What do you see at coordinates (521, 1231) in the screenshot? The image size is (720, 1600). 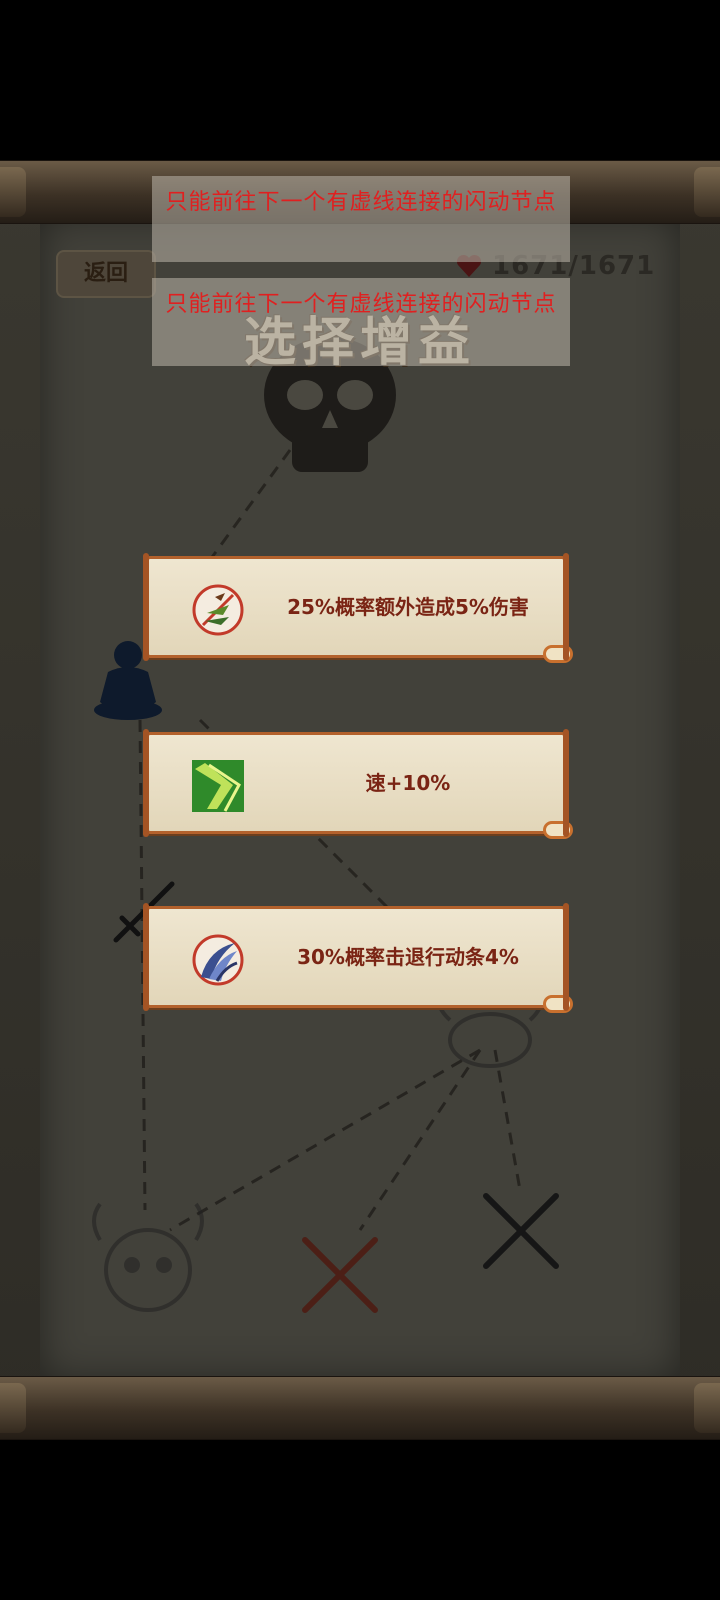 I see `crossed-swords-dark-node` at bounding box center [521, 1231].